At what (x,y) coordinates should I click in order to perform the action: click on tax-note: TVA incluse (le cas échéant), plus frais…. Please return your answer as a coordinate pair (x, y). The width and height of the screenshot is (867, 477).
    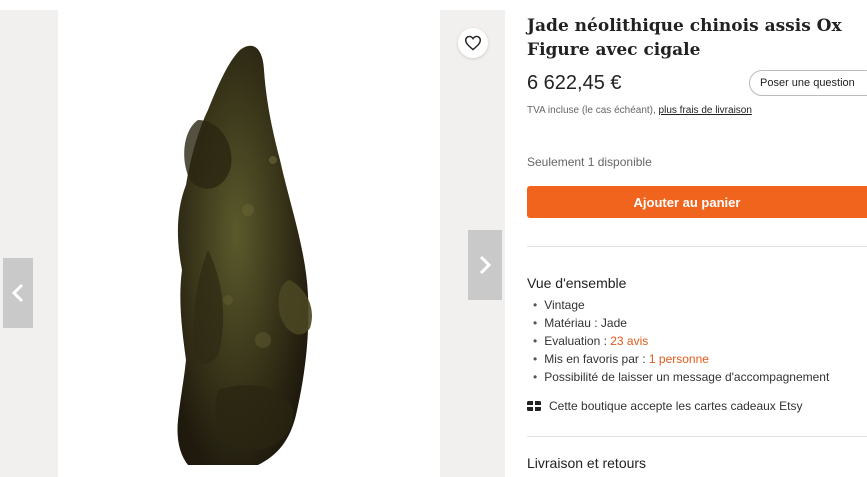
    Looking at the image, I should click on (647, 111).